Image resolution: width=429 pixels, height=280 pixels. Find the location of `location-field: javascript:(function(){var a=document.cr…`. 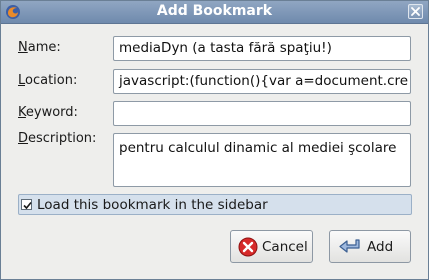

location-field: javascript:(function(){var a=document.cr… is located at coordinates (262, 81).